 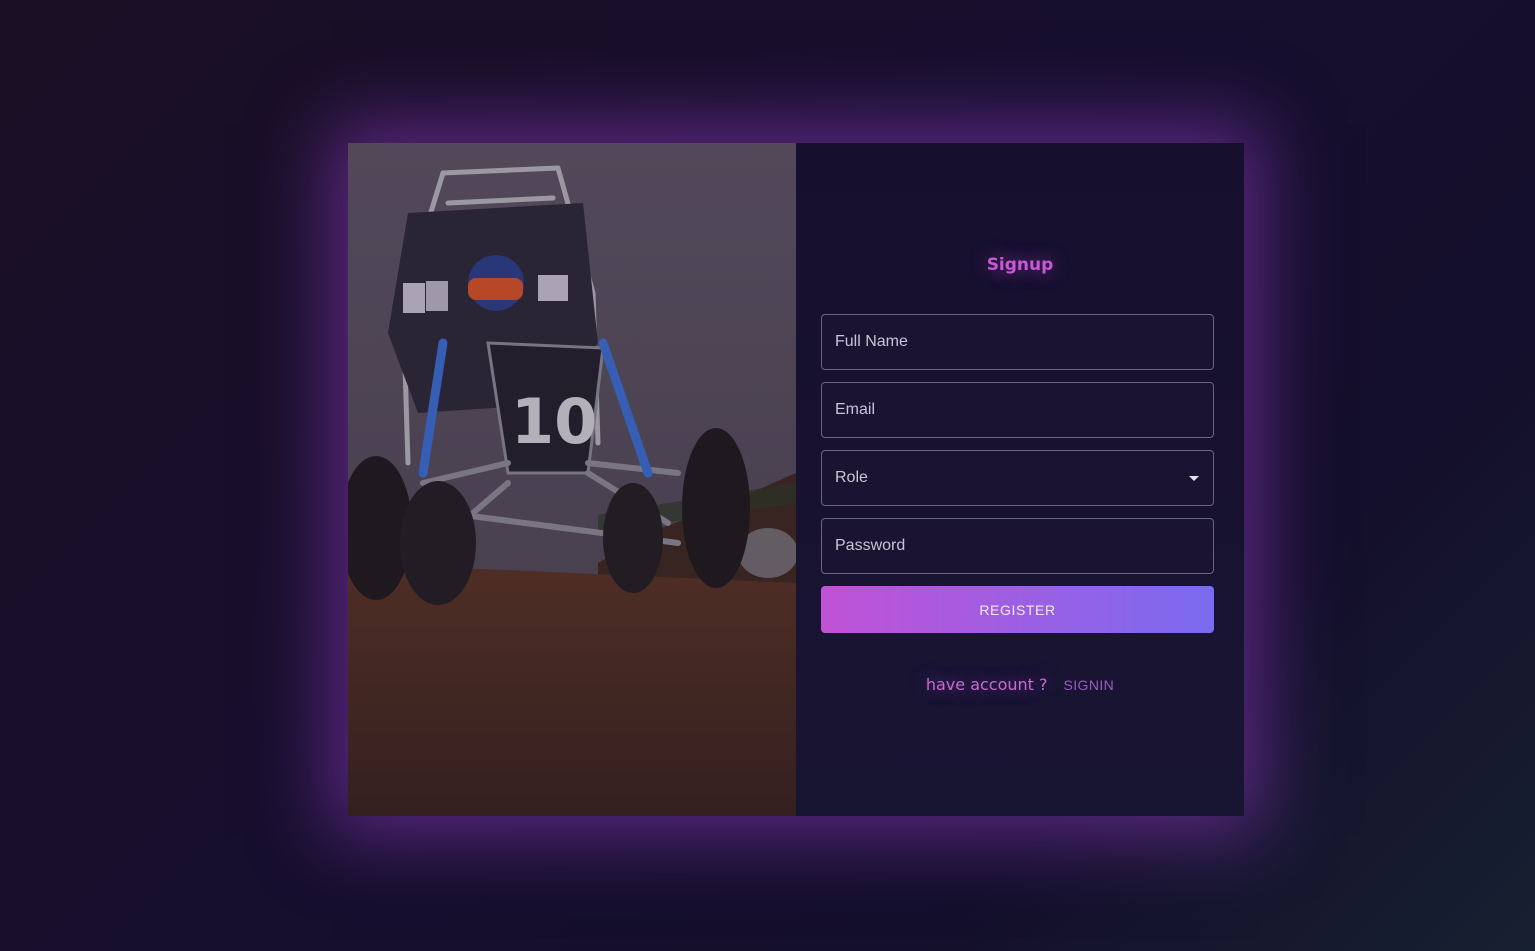 What do you see at coordinates (1089, 685) in the screenshot?
I see `signin-link: SIGNIN` at bounding box center [1089, 685].